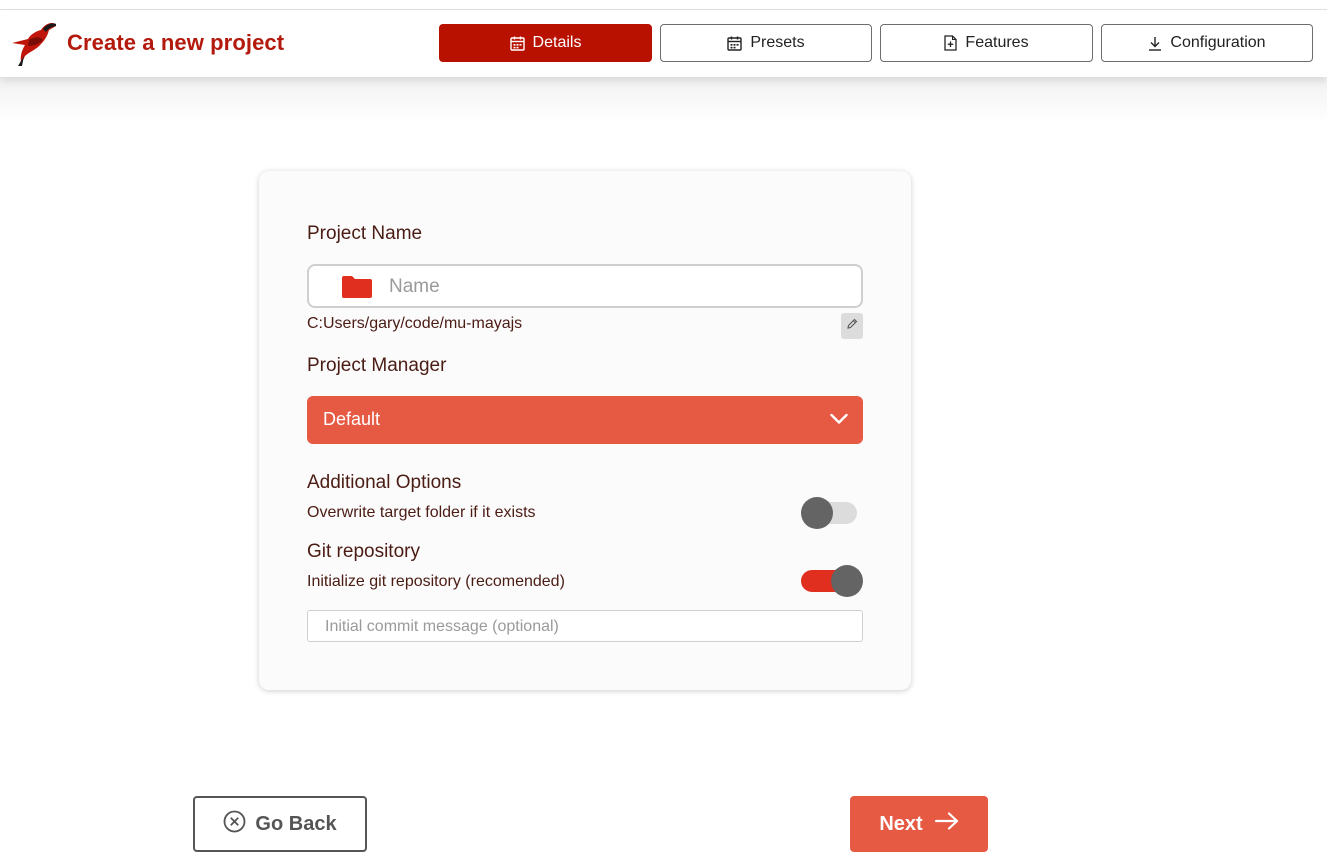 This screenshot has height=868, width=1327. I want to click on edit-path-button, so click(852, 326).